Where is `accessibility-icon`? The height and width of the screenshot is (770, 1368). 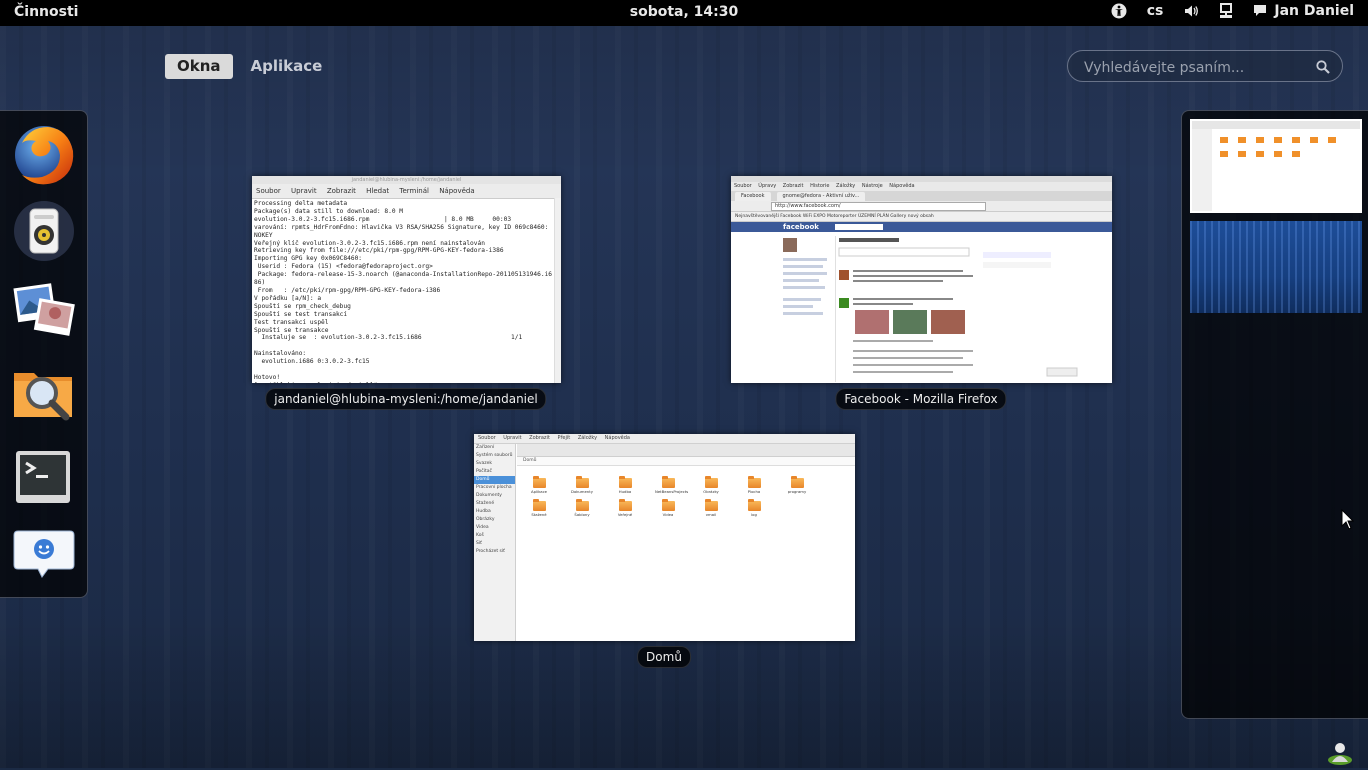
accessibility-icon is located at coordinates (1119, 11).